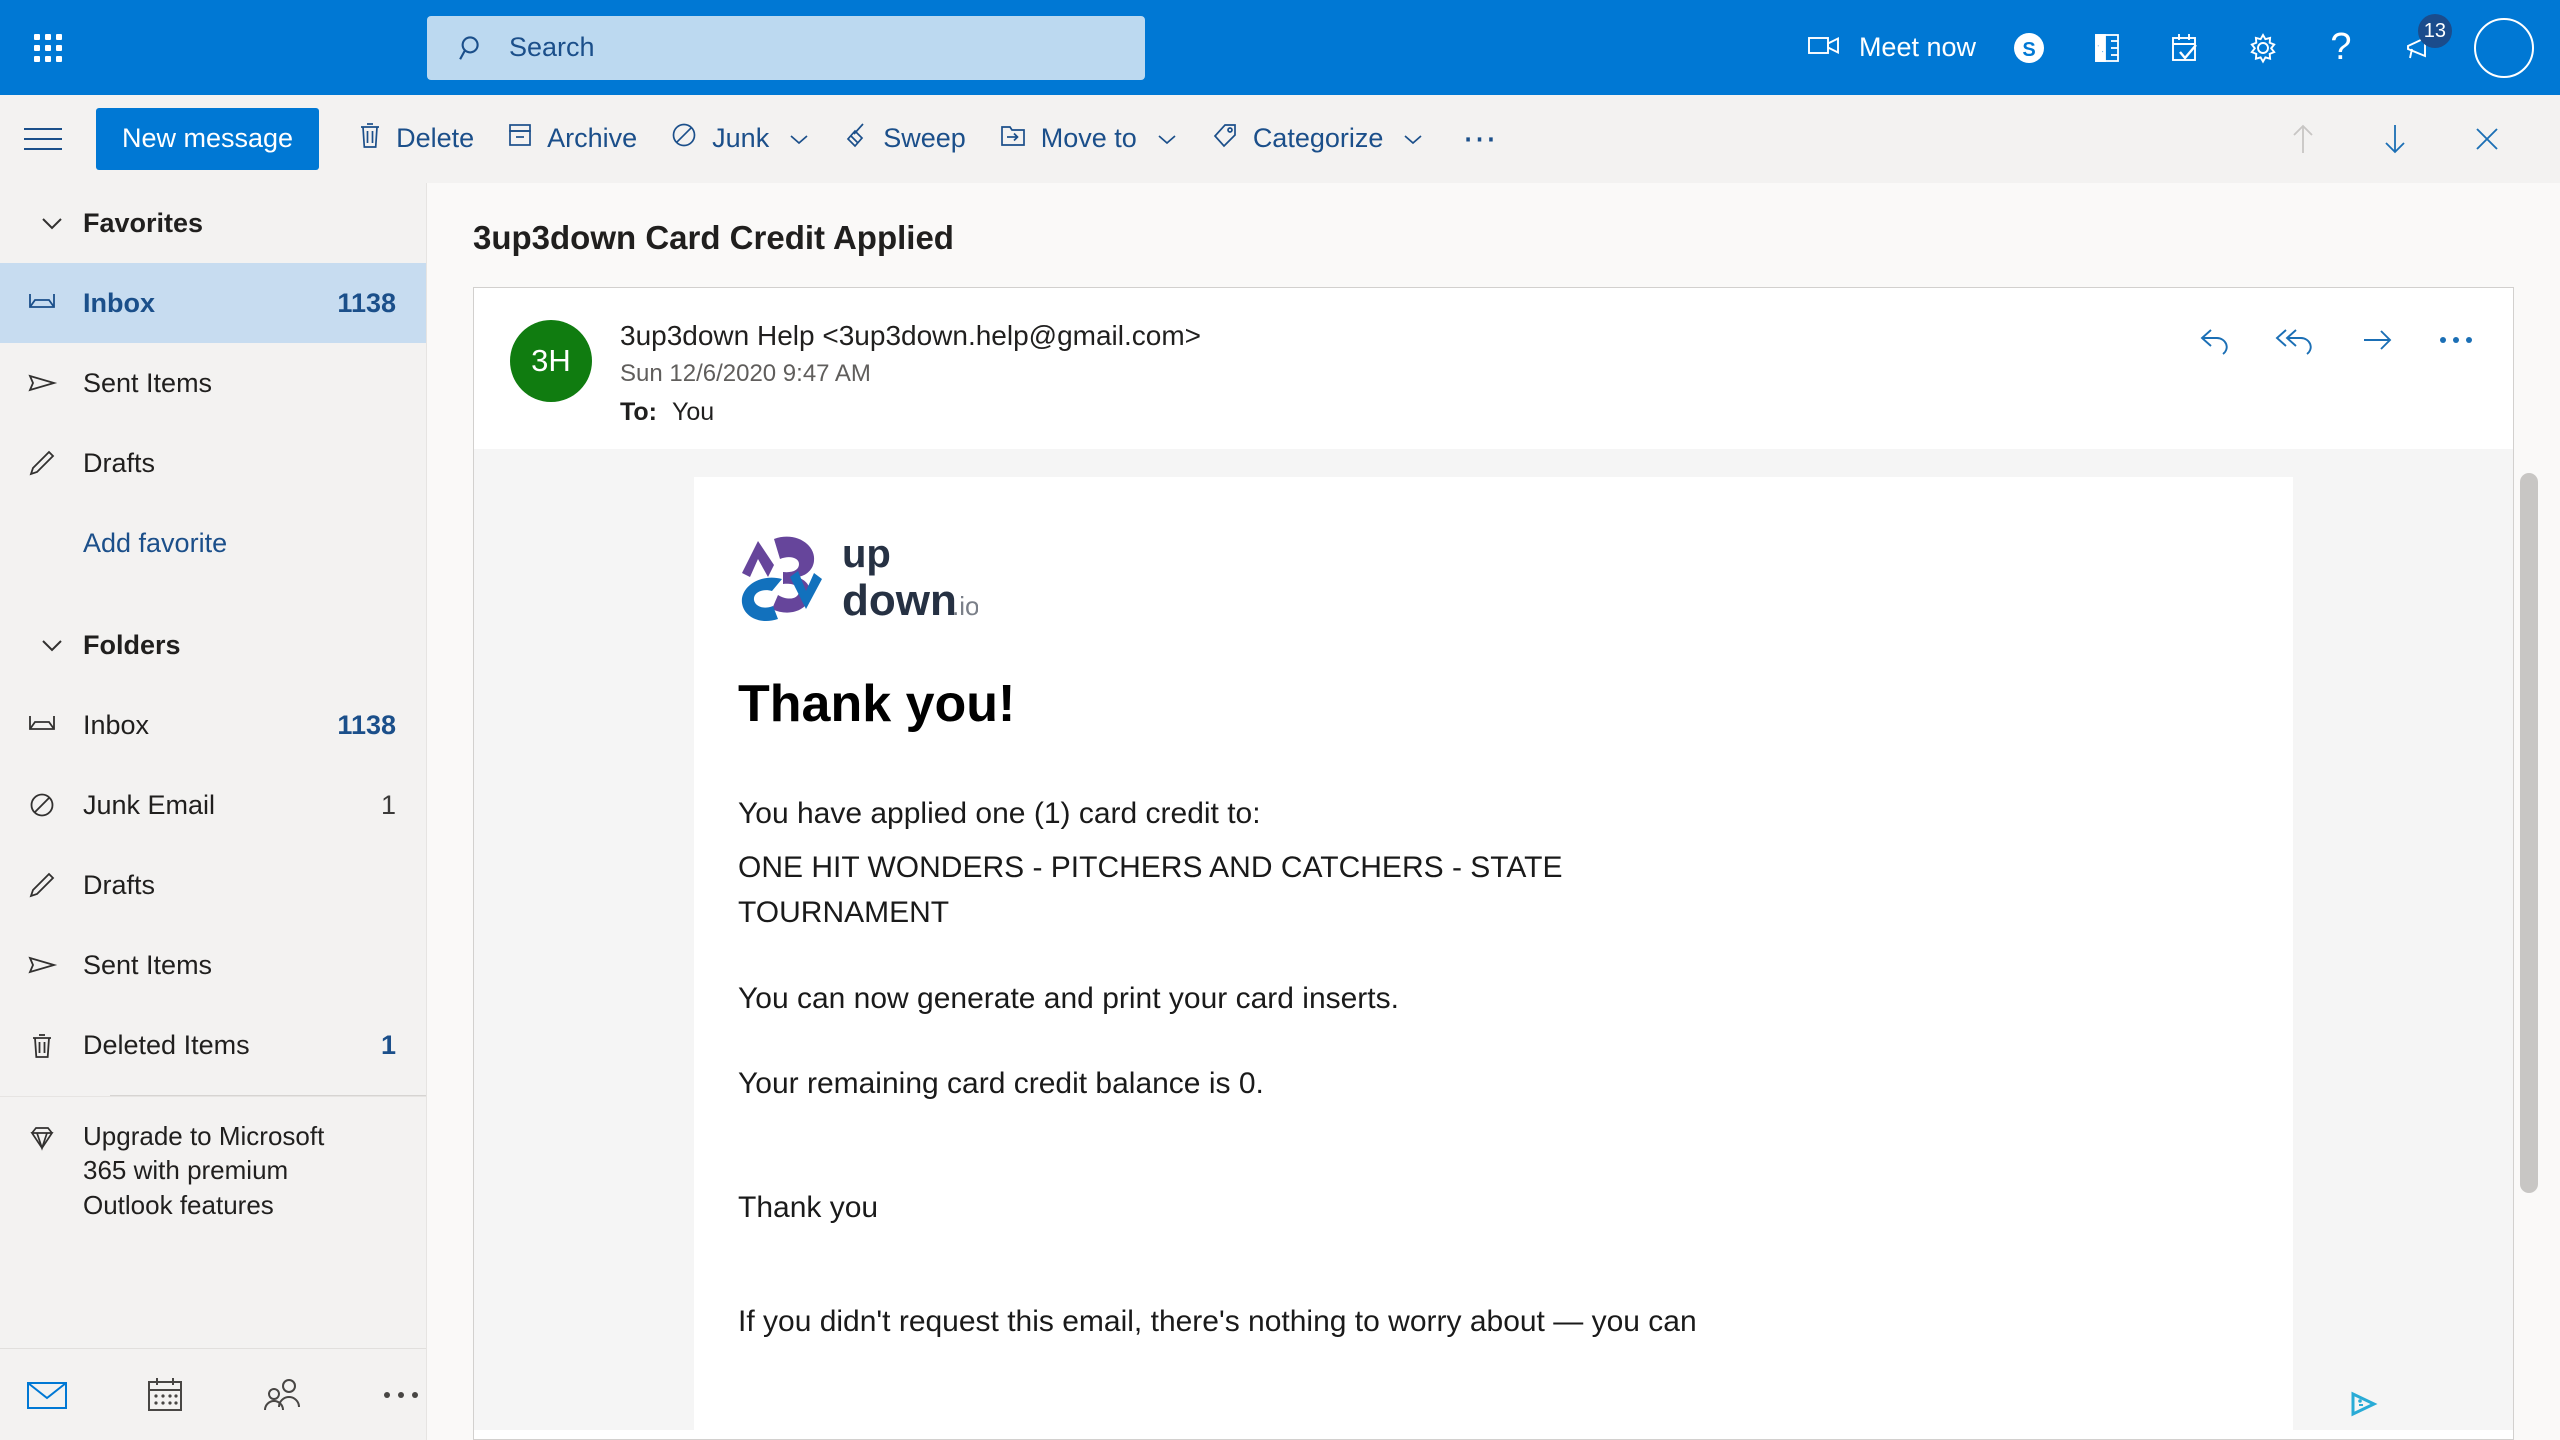 The image size is (2560, 1440). Describe the element at coordinates (213, 885) in the screenshot. I see `sidebar-item-drafts: Drafts` at that location.